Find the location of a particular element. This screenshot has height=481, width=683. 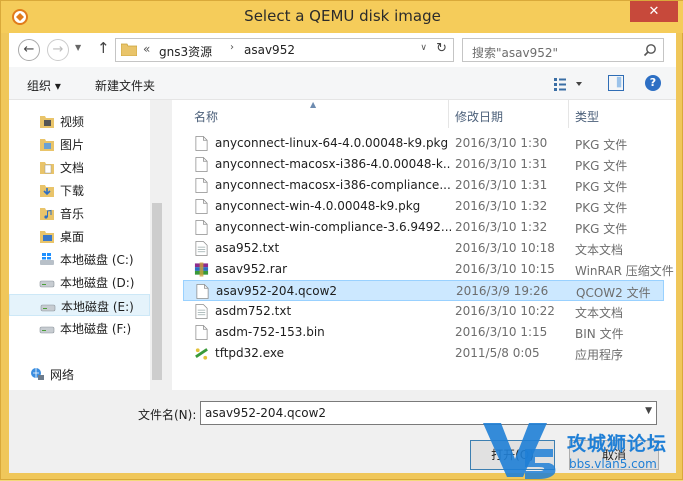

nav-item: 图片 is located at coordinates (79, 144).